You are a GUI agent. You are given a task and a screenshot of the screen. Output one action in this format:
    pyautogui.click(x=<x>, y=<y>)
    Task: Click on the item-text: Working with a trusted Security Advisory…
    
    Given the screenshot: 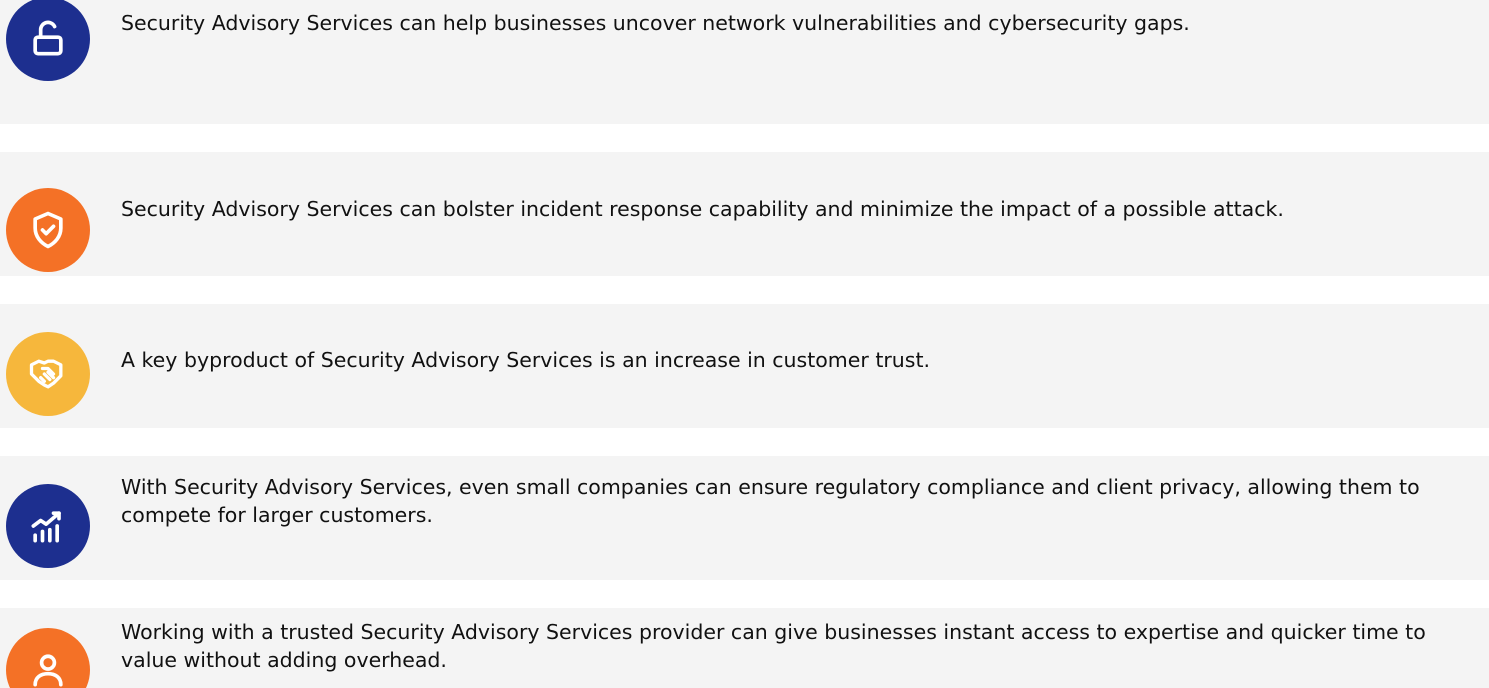 What is the action you would take?
    pyautogui.click(x=773, y=646)
    